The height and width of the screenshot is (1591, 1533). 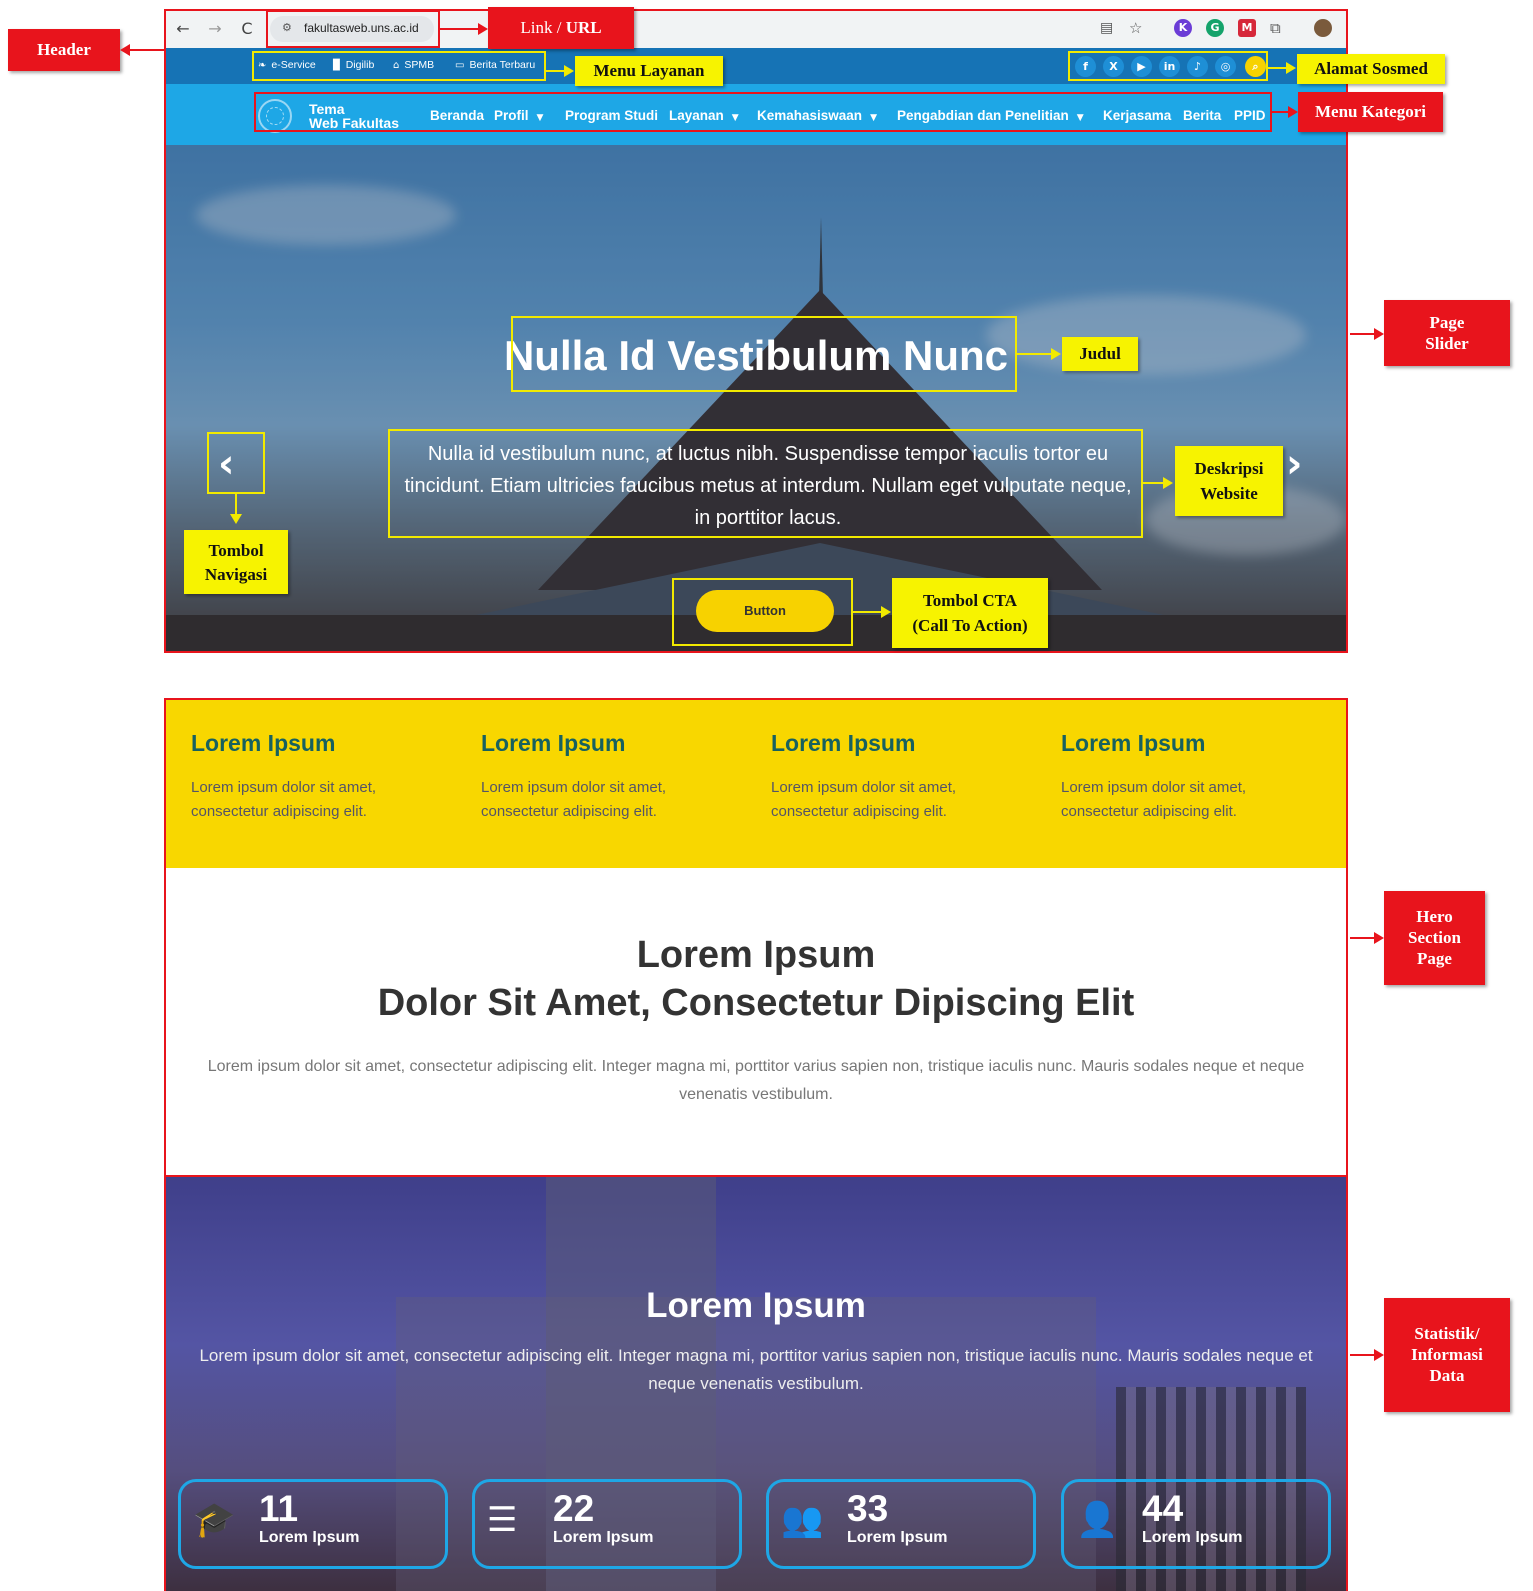 What do you see at coordinates (1294, 464) in the screenshot?
I see `slider-next-icon: ›` at bounding box center [1294, 464].